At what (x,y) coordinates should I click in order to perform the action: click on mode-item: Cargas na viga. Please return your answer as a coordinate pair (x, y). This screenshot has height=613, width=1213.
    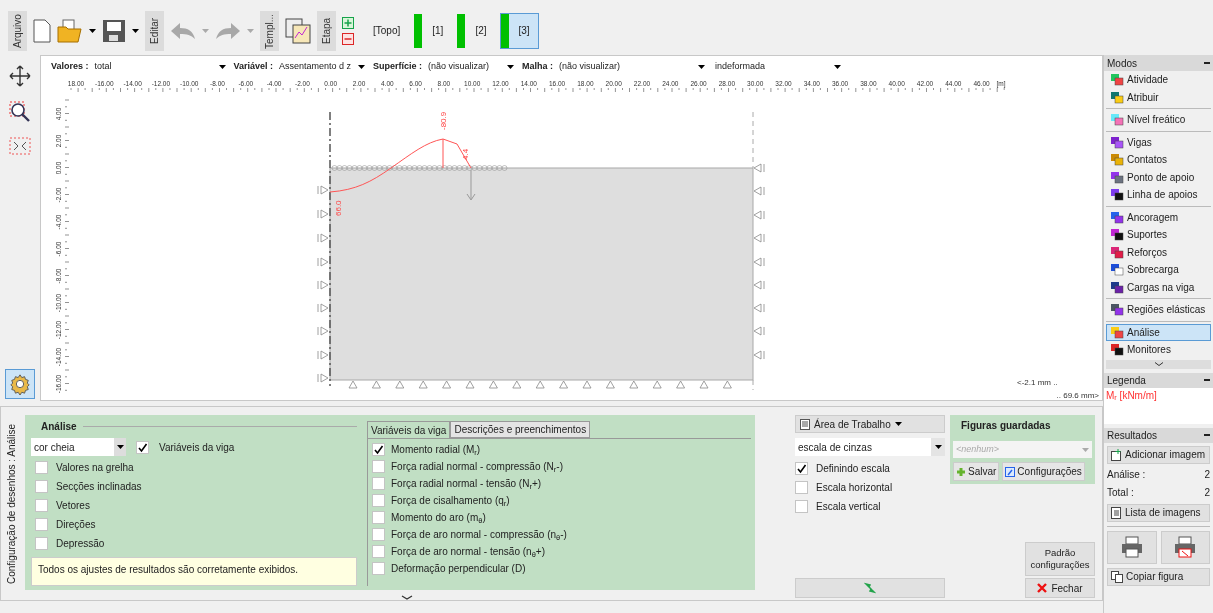
    Looking at the image, I should click on (1158, 287).